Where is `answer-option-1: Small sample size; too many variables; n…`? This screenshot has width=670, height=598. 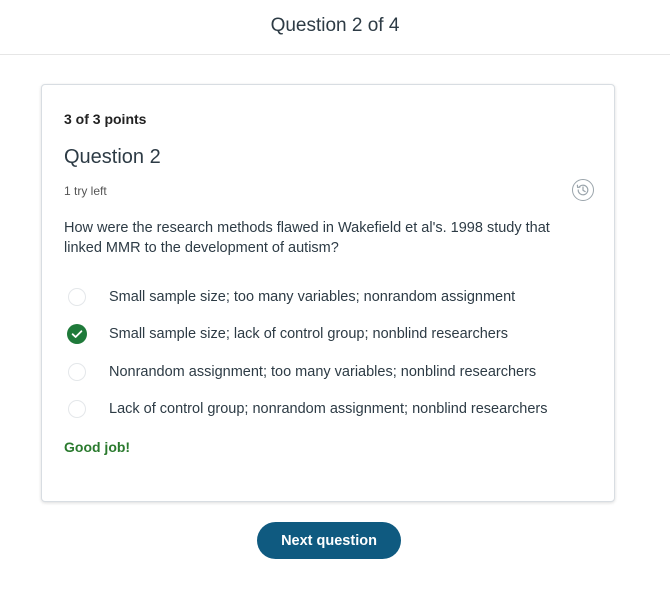
answer-option-1: Small sample size; too many variables; n… is located at coordinates (331, 297).